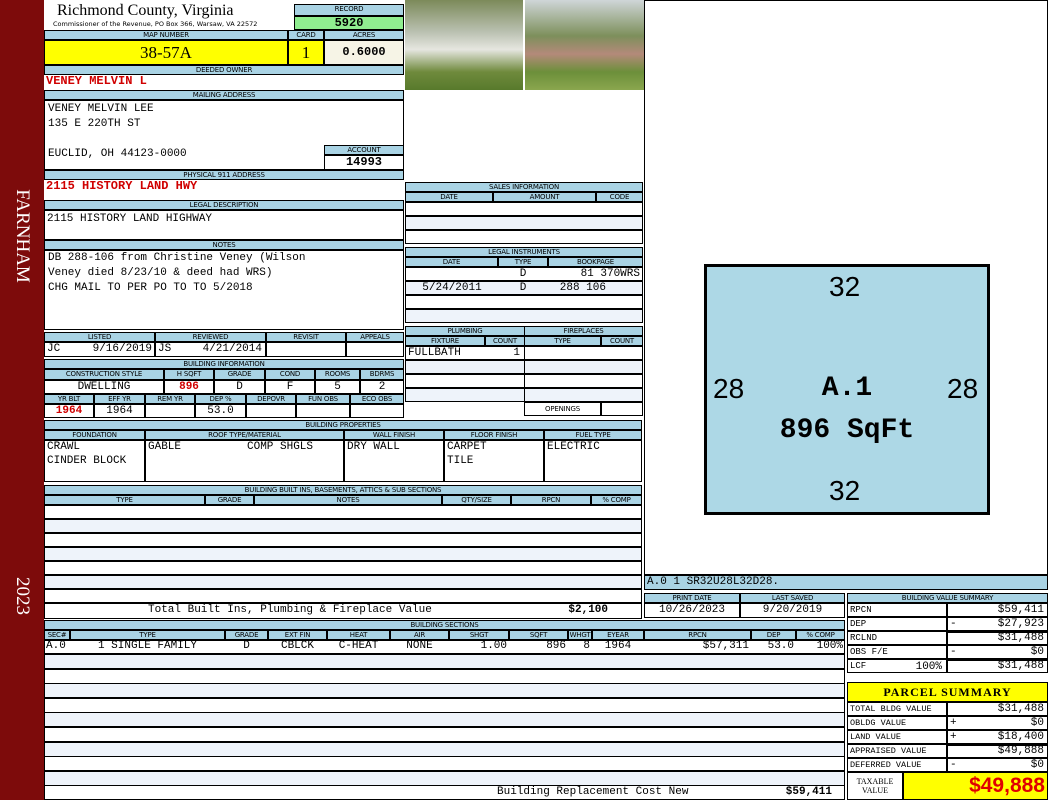 The image size is (1050, 800). Describe the element at coordinates (465, 331) in the screenshot. I see `plumbing-header: PLUMBING` at that location.